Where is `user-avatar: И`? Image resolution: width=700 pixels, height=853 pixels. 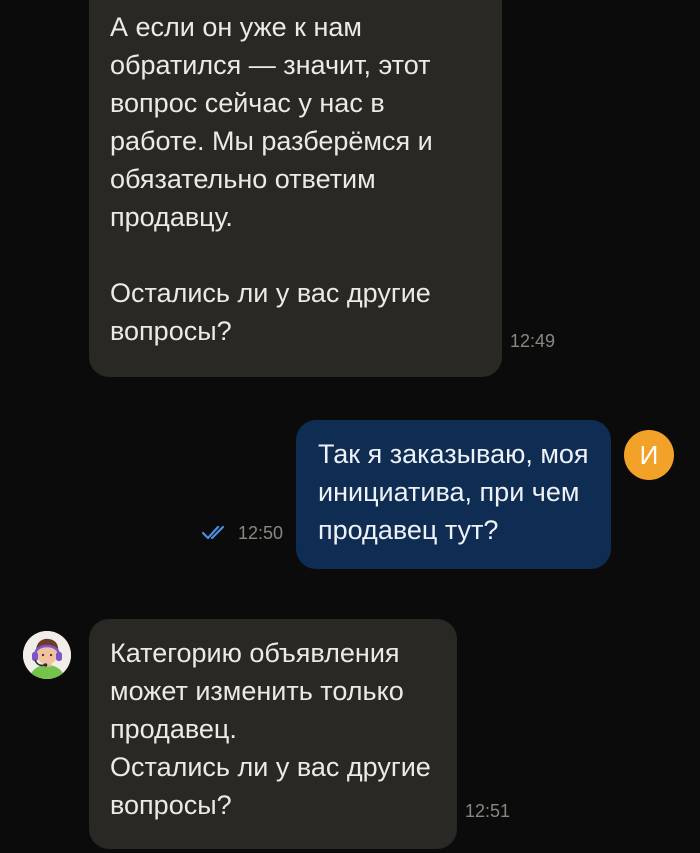
user-avatar: И is located at coordinates (649, 455).